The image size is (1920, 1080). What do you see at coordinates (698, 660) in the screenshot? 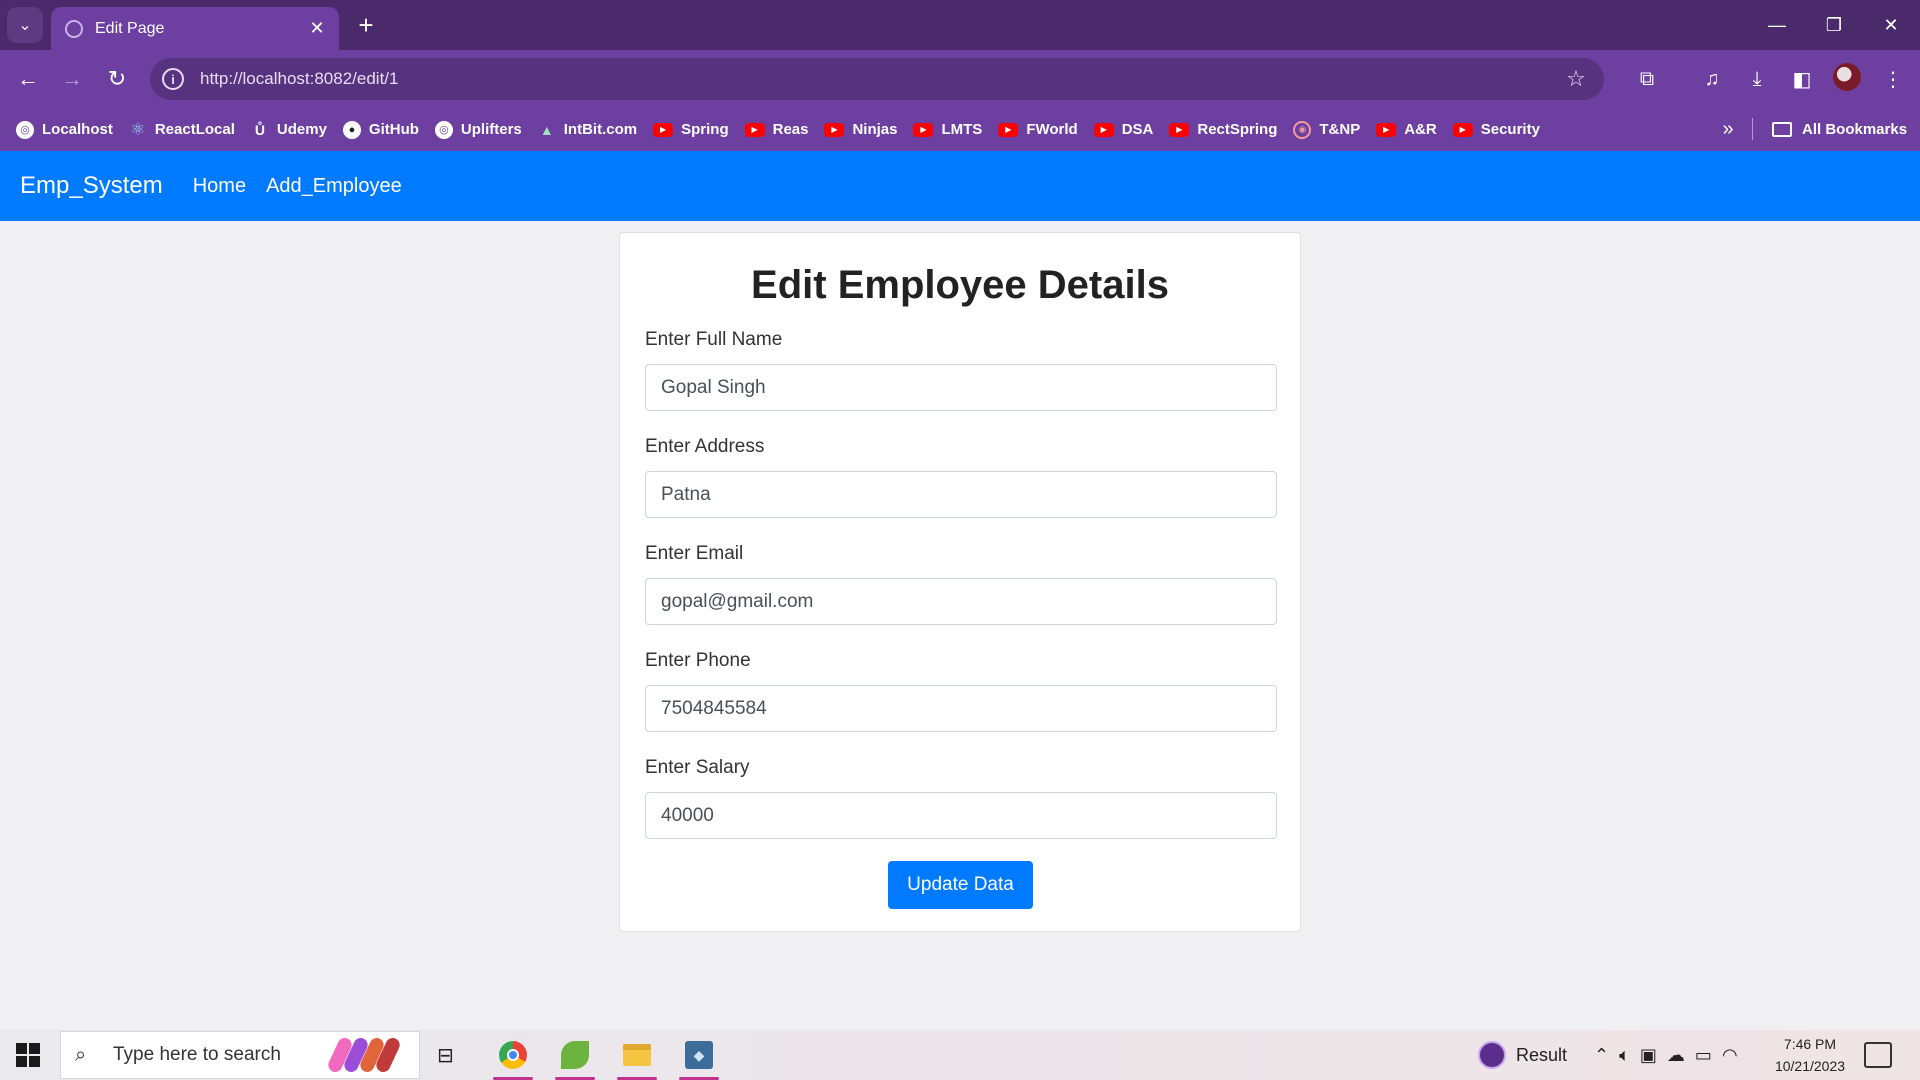
I see `phone-label: Enter Phone` at bounding box center [698, 660].